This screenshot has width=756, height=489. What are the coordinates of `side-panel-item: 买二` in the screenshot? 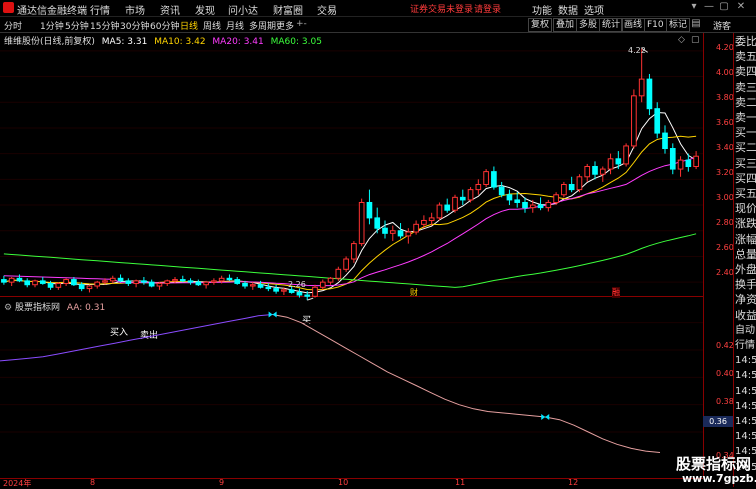 It's located at (745, 148).